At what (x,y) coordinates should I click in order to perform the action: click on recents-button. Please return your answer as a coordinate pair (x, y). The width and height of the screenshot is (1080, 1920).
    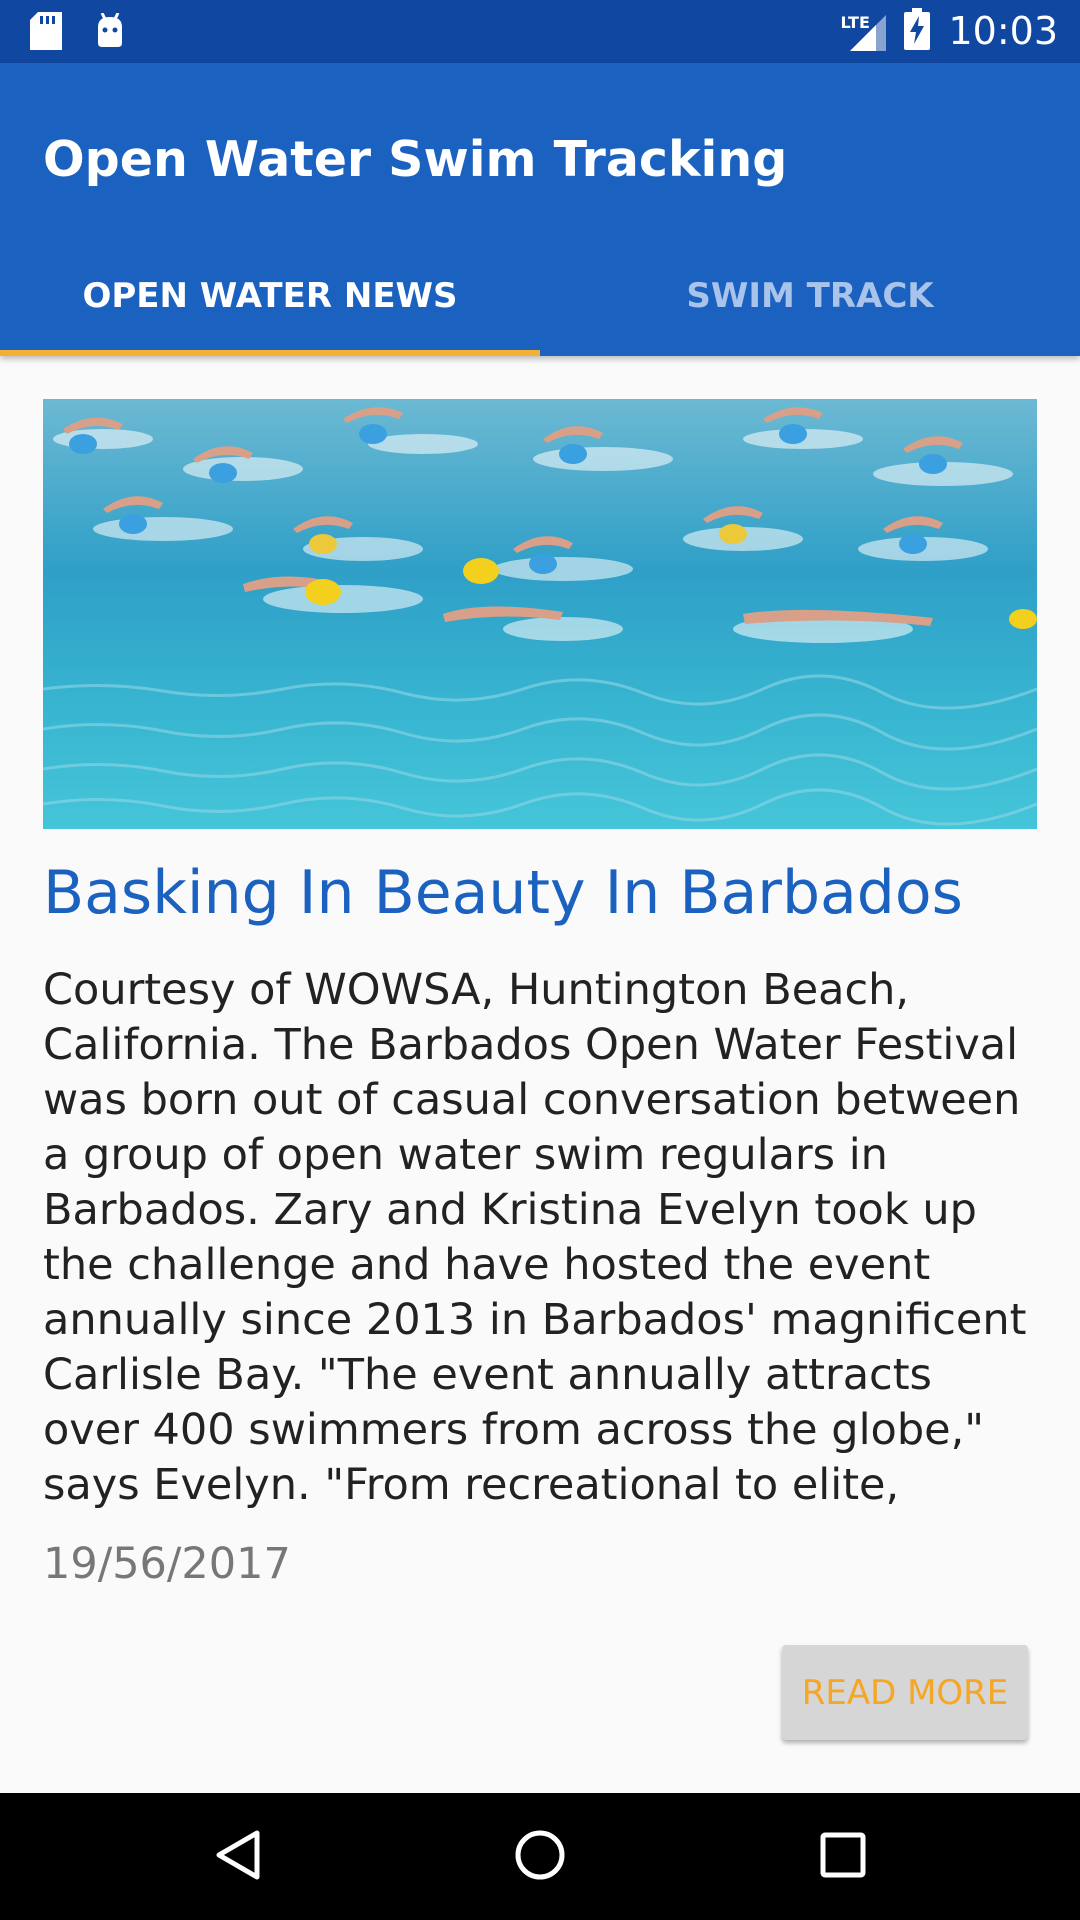
    Looking at the image, I should click on (843, 1856).